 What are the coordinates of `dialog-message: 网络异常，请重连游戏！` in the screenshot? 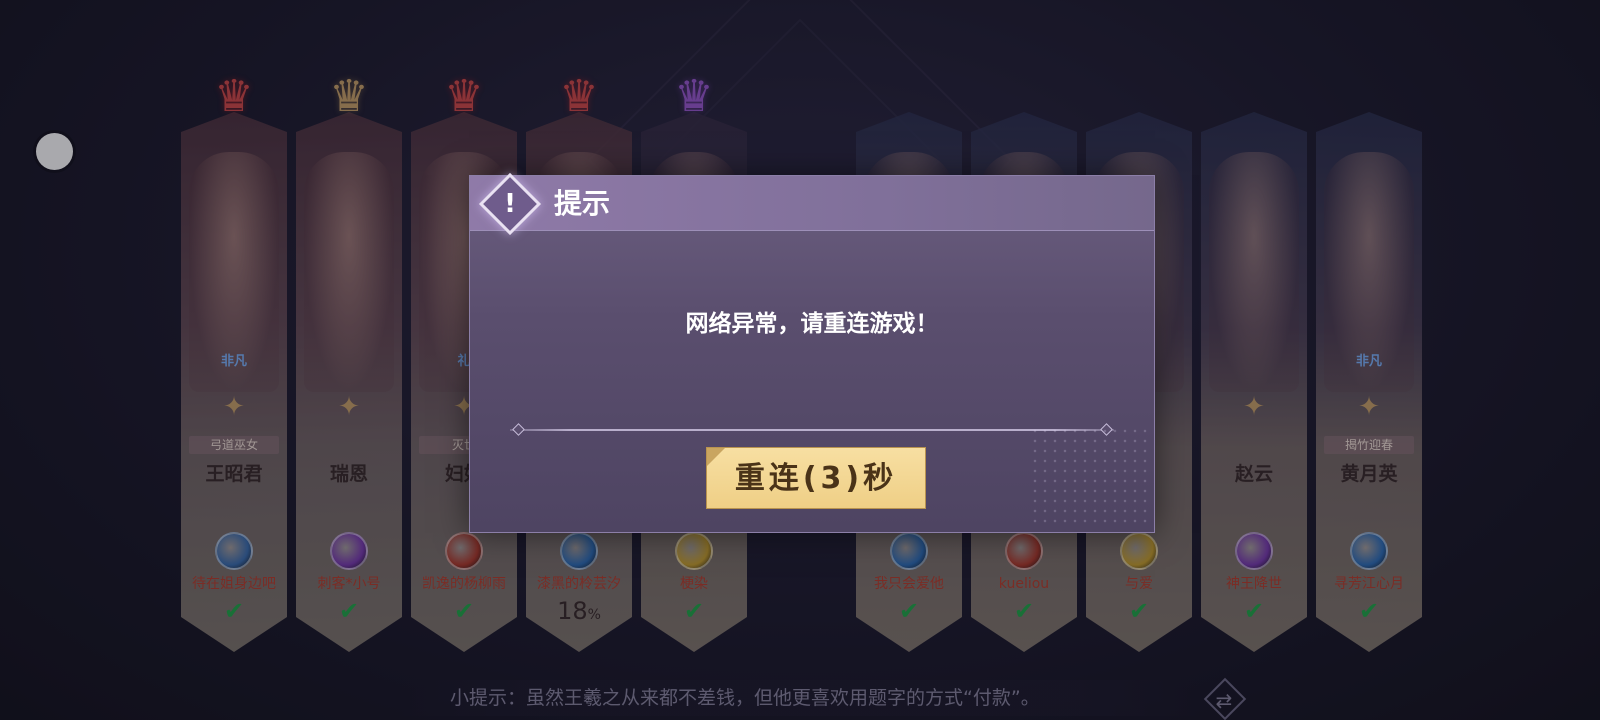 It's located at (812, 324).